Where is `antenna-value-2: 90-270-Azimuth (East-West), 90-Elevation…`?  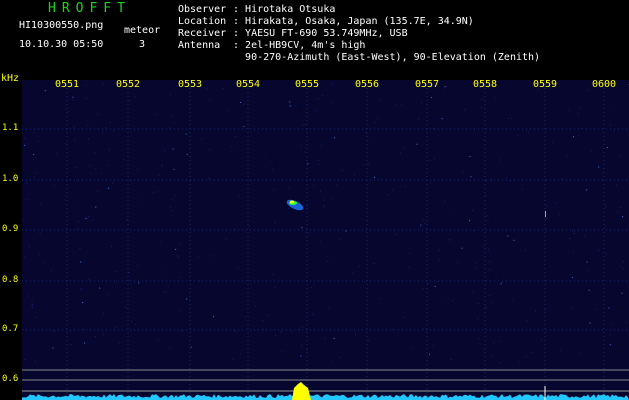 antenna-value-2: 90-270-Azimuth (East-West), 90-Elevation… is located at coordinates (393, 57).